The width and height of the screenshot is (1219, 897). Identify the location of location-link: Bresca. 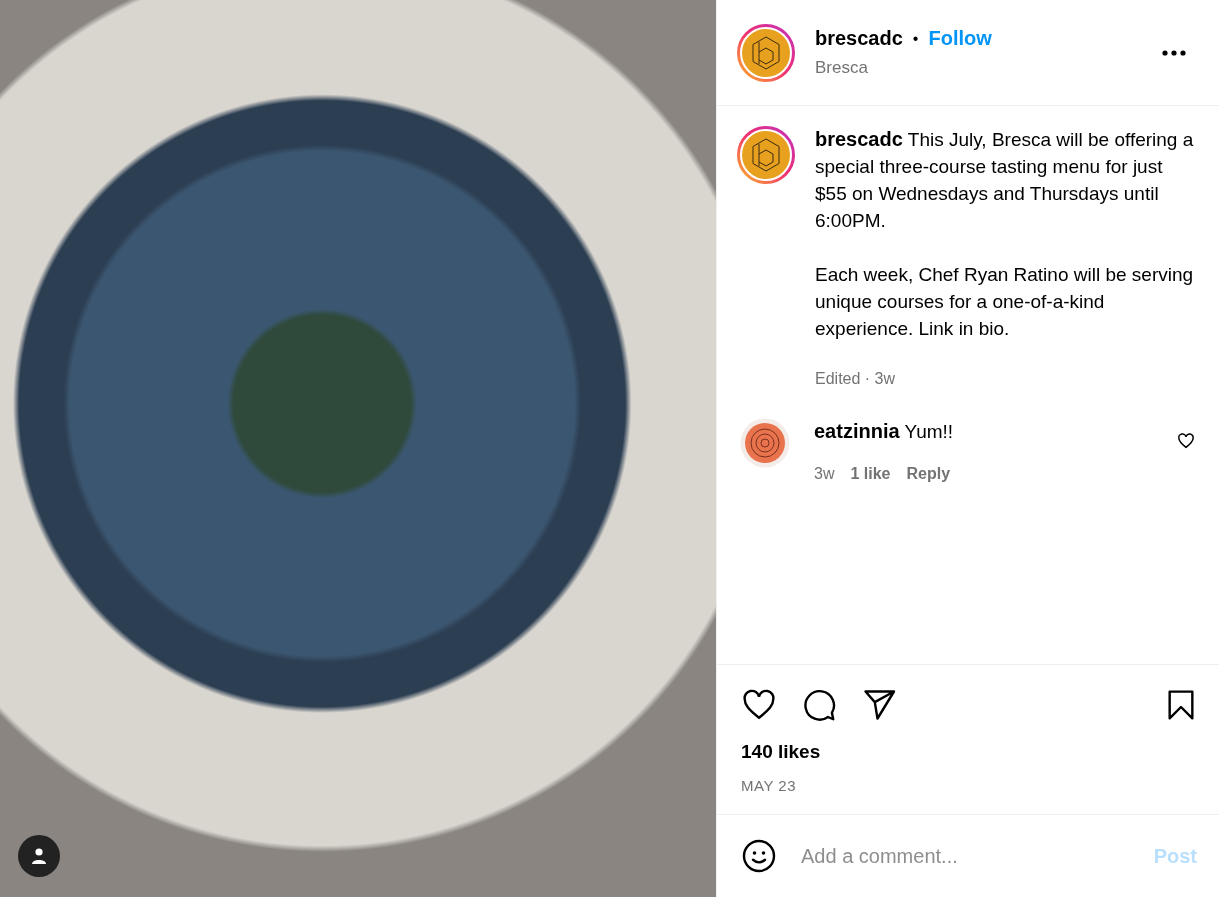
(978, 68).